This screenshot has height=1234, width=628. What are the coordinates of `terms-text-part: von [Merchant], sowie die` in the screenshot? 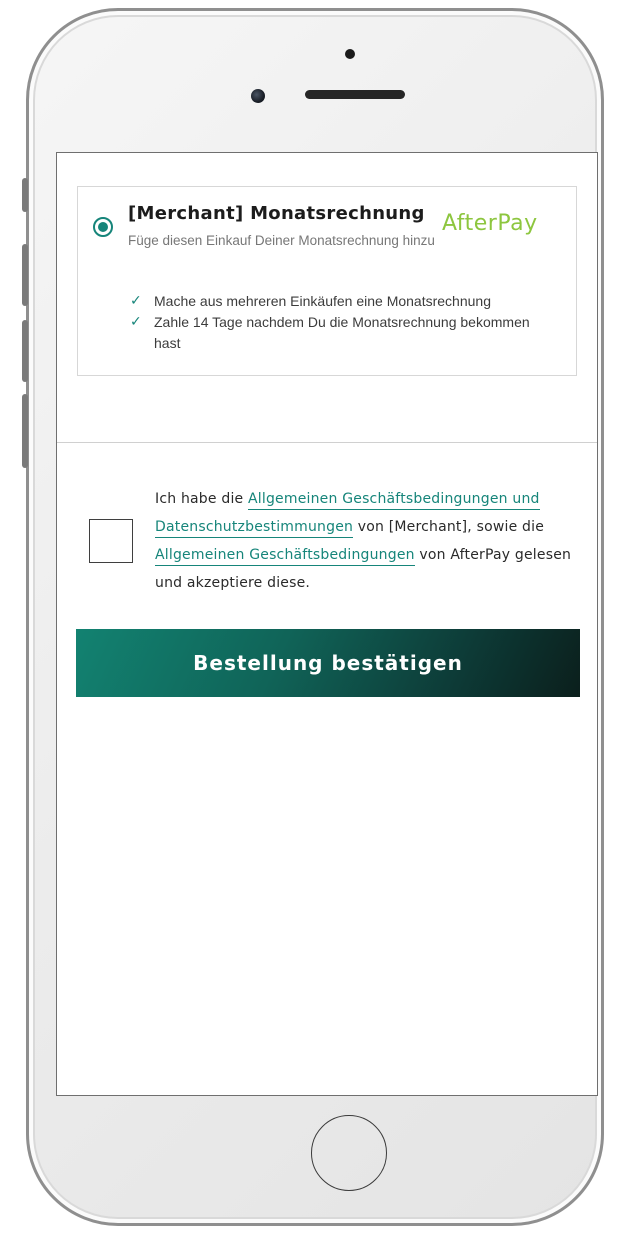 It's located at (449, 527).